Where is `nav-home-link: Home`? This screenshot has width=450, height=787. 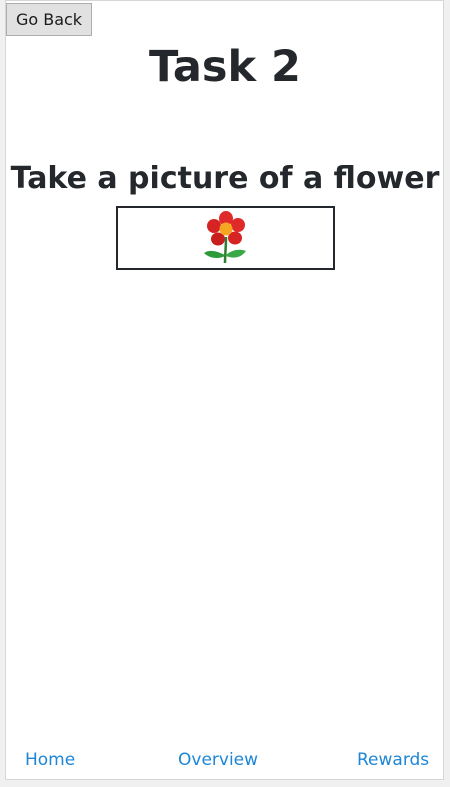 nav-home-link: Home is located at coordinates (50, 760).